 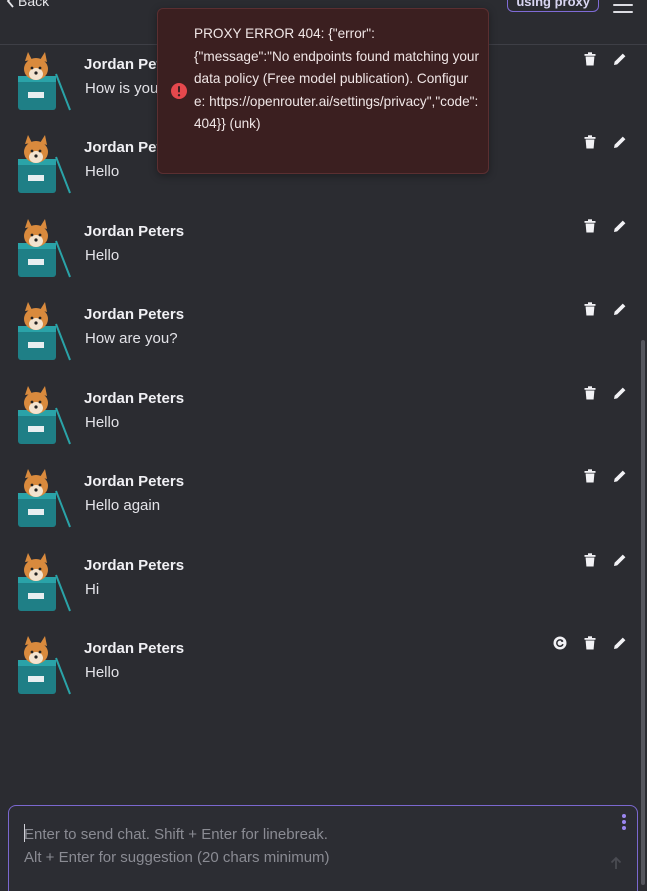 I want to click on message-item: Jordan Peters Hi, so click(x=320, y=588).